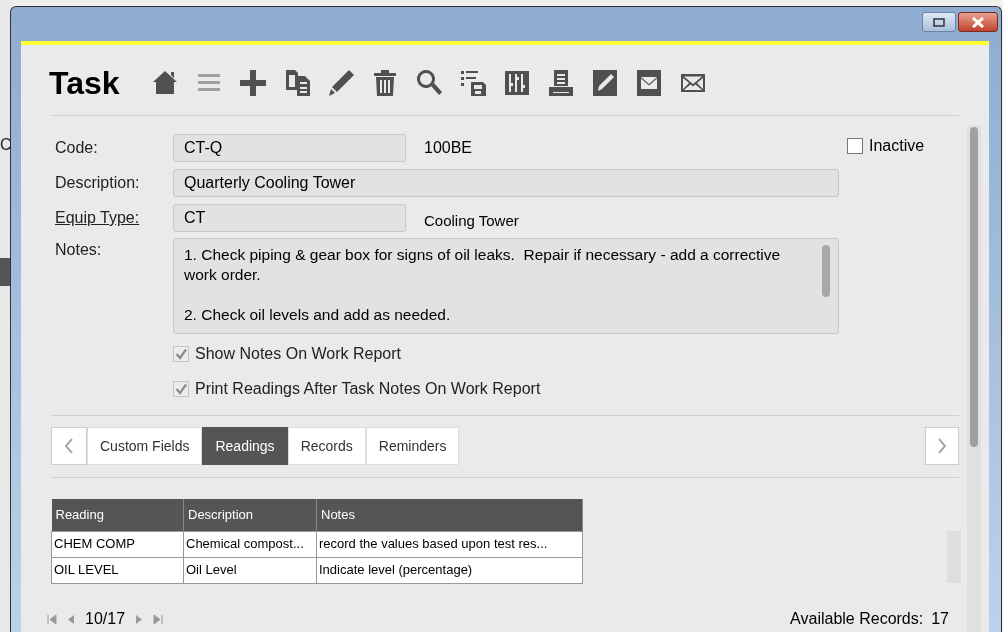 The width and height of the screenshot is (1003, 632). Describe the element at coordinates (940, 619) in the screenshot. I see `available-records-count: 17` at that location.